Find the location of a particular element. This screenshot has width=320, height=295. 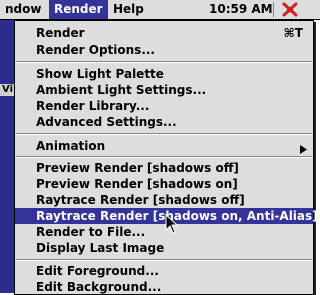

background-window: Vi is located at coordinates (7, 156).